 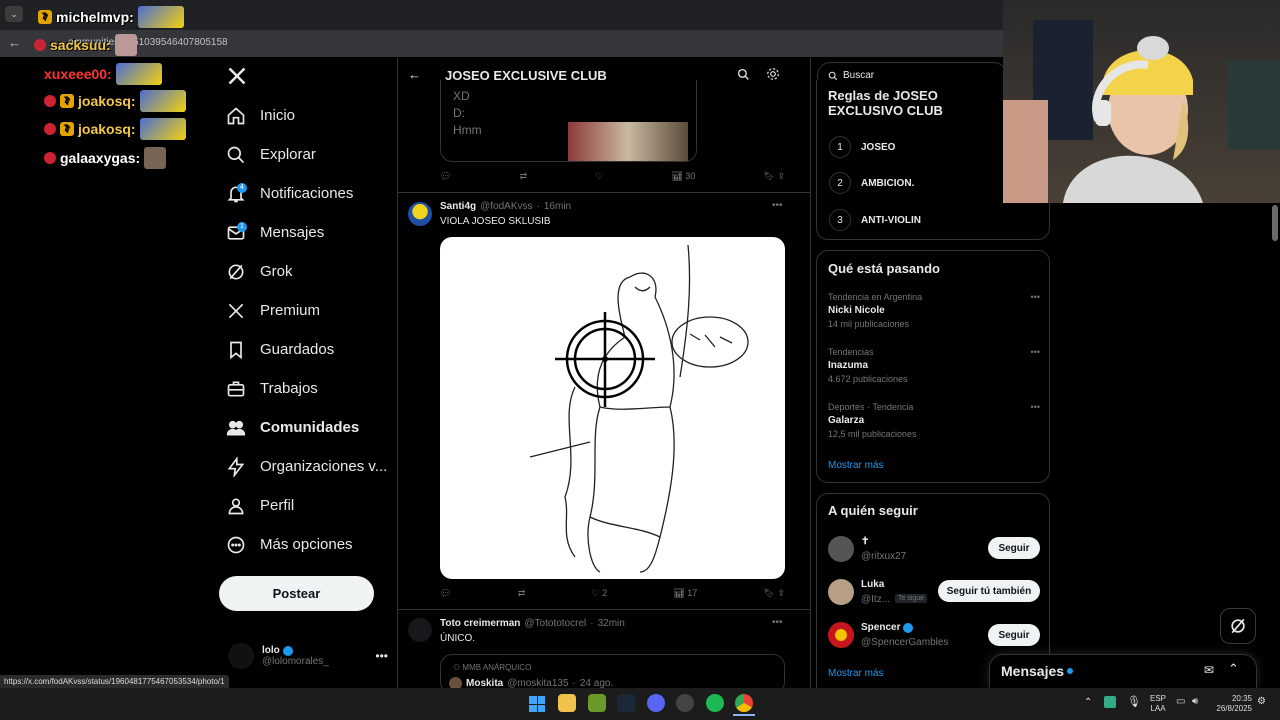 What do you see at coordinates (685, 593) in the screenshot?
I see `views-count: 📊︎ 17` at bounding box center [685, 593].